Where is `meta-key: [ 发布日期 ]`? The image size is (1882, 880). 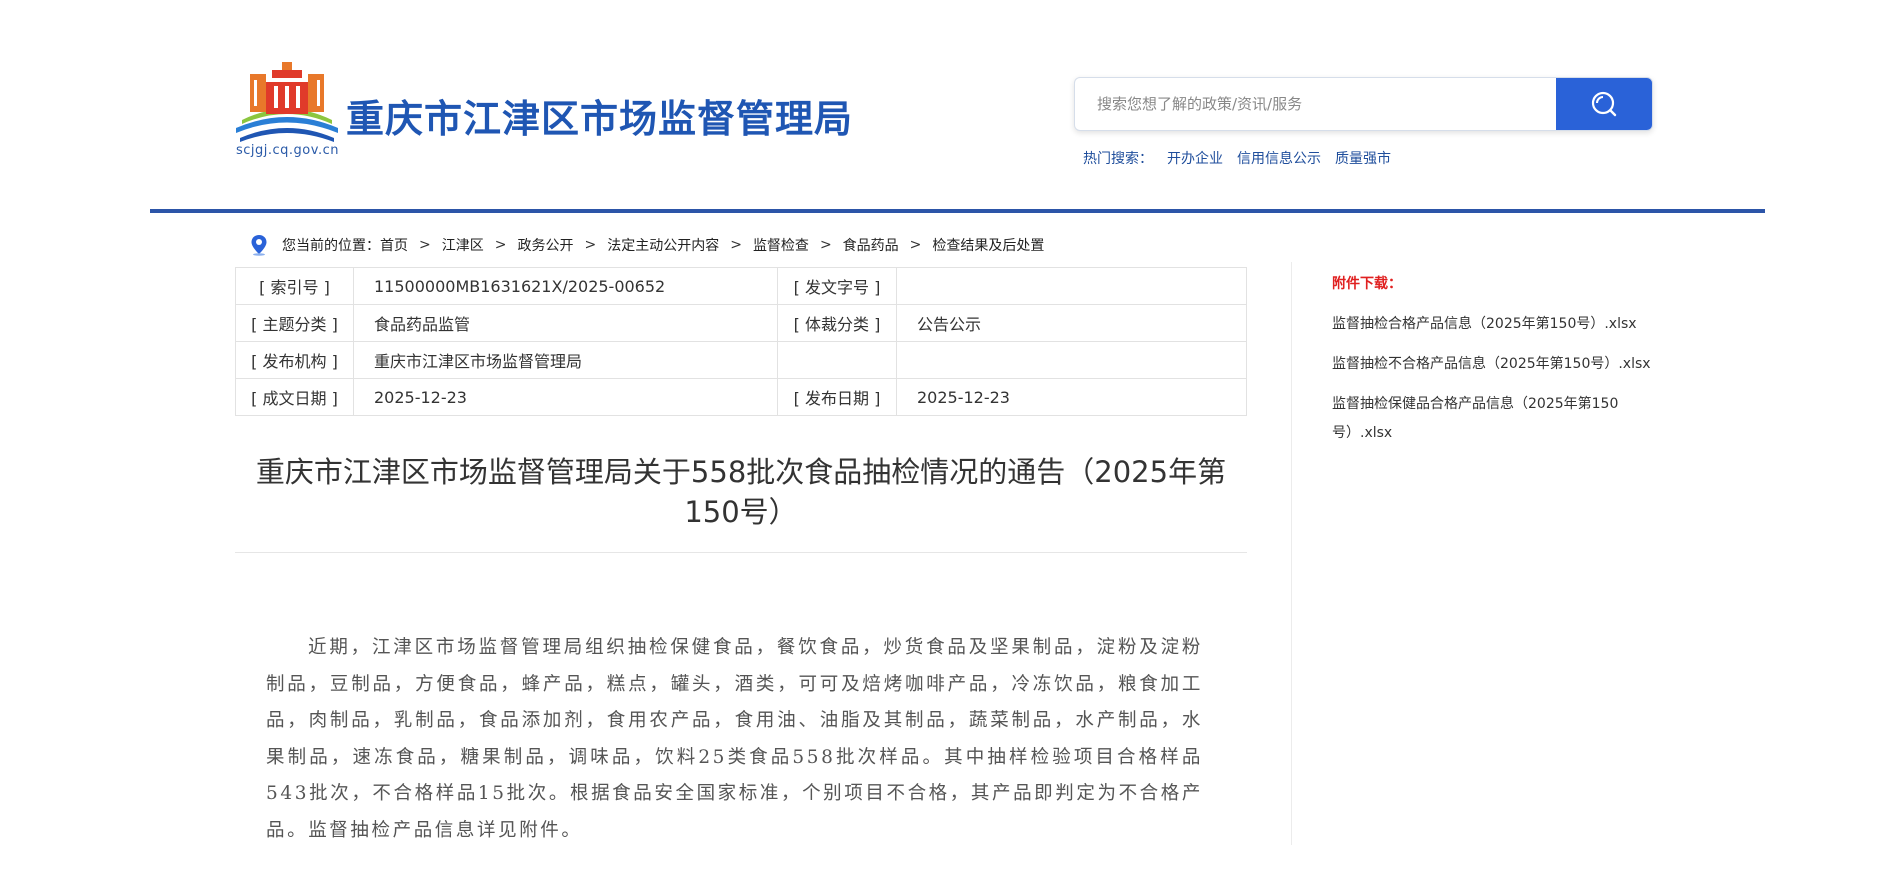
meta-key: [ 发布日期 ] is located at coordinates (837, 397).